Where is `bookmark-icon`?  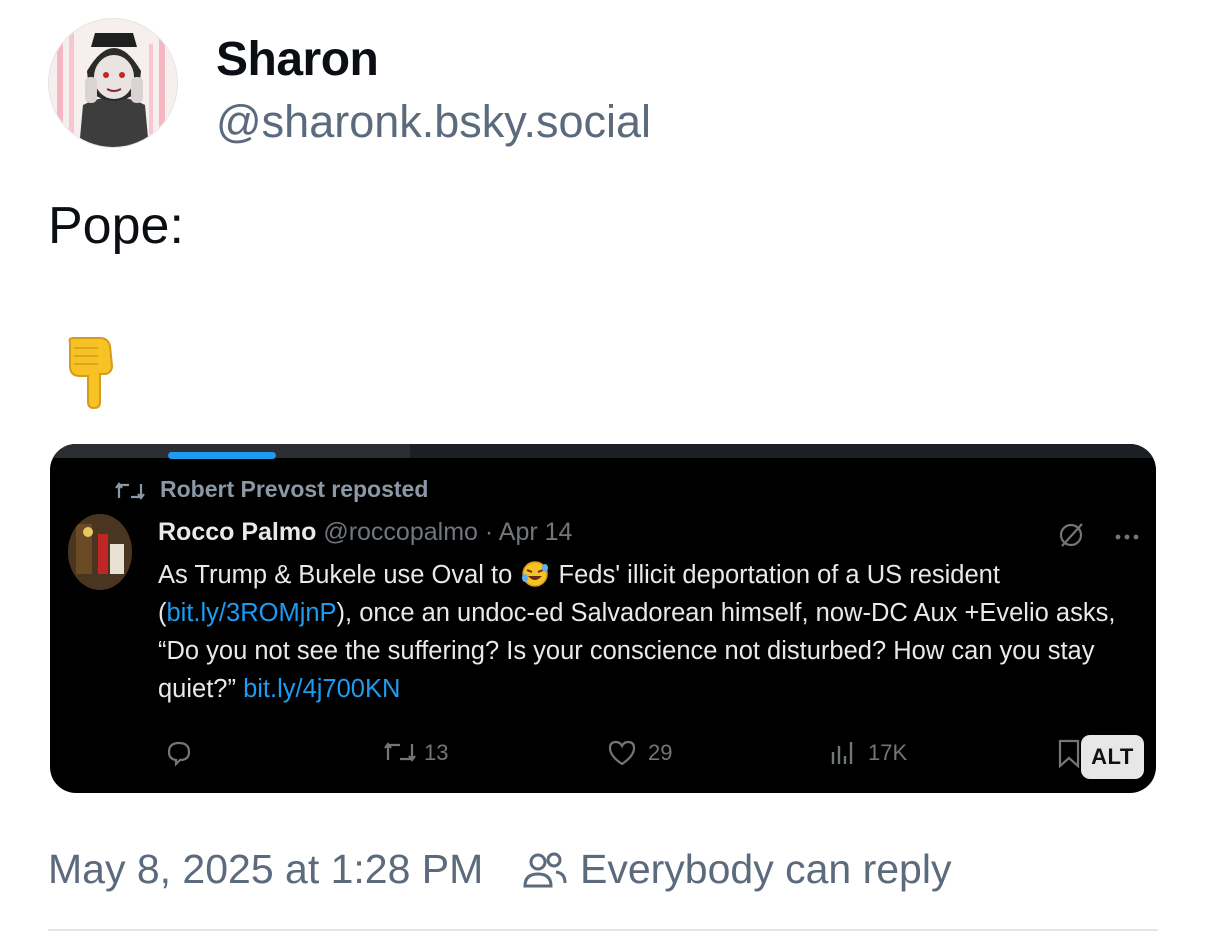
bookmark-icon is located at coordinates (1069, 754).